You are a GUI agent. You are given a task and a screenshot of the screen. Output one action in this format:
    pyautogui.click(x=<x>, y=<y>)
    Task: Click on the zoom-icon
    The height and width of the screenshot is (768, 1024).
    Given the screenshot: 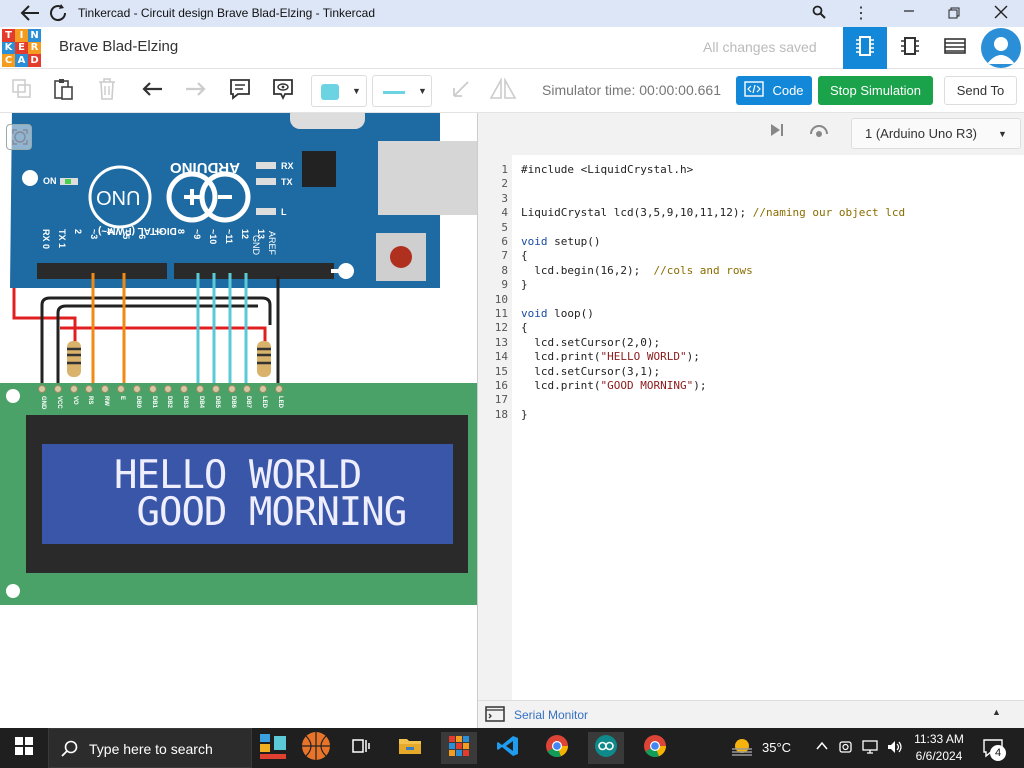 What is the action you would take?
    pyautogui.click(x=819, y=13)
    